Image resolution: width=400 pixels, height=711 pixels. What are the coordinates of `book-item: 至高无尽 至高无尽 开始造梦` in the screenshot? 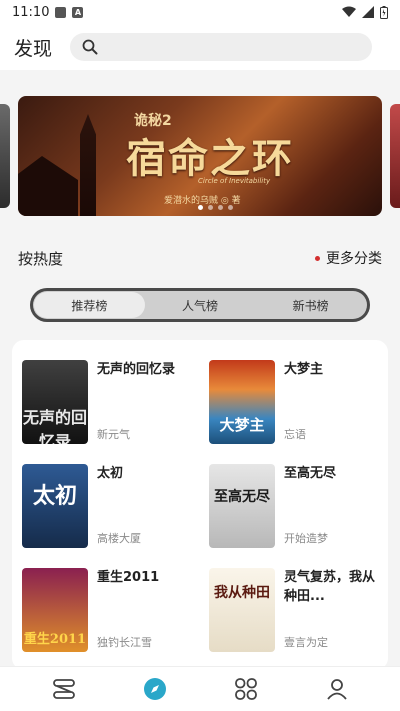 It's located at (302, 506).